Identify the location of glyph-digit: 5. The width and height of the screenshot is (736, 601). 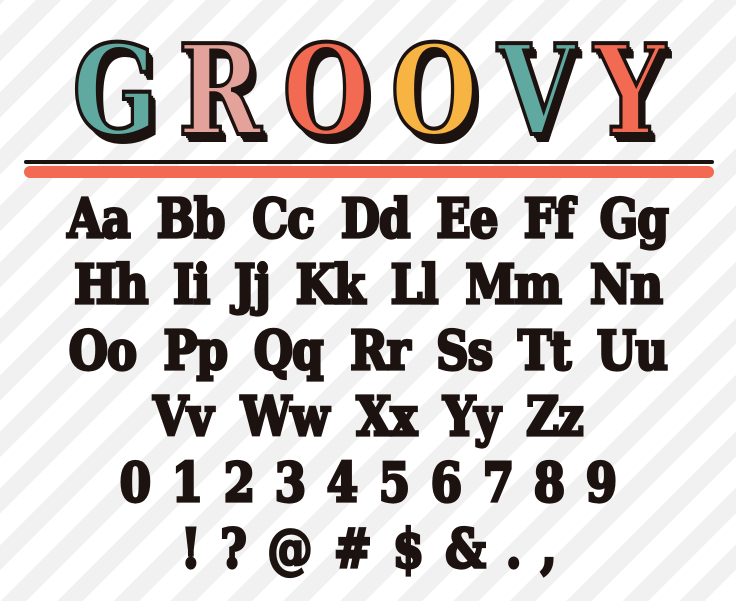
(394, 482).